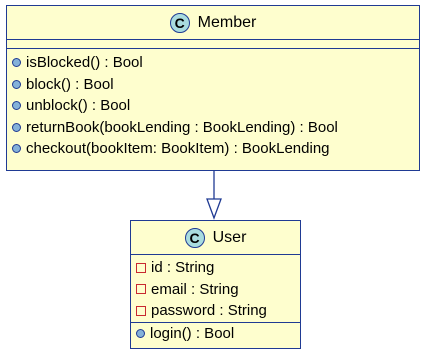 This screenshot has height=353, width=421. I want to click on method-signature: unblock() : Bool, so click(78, 106).